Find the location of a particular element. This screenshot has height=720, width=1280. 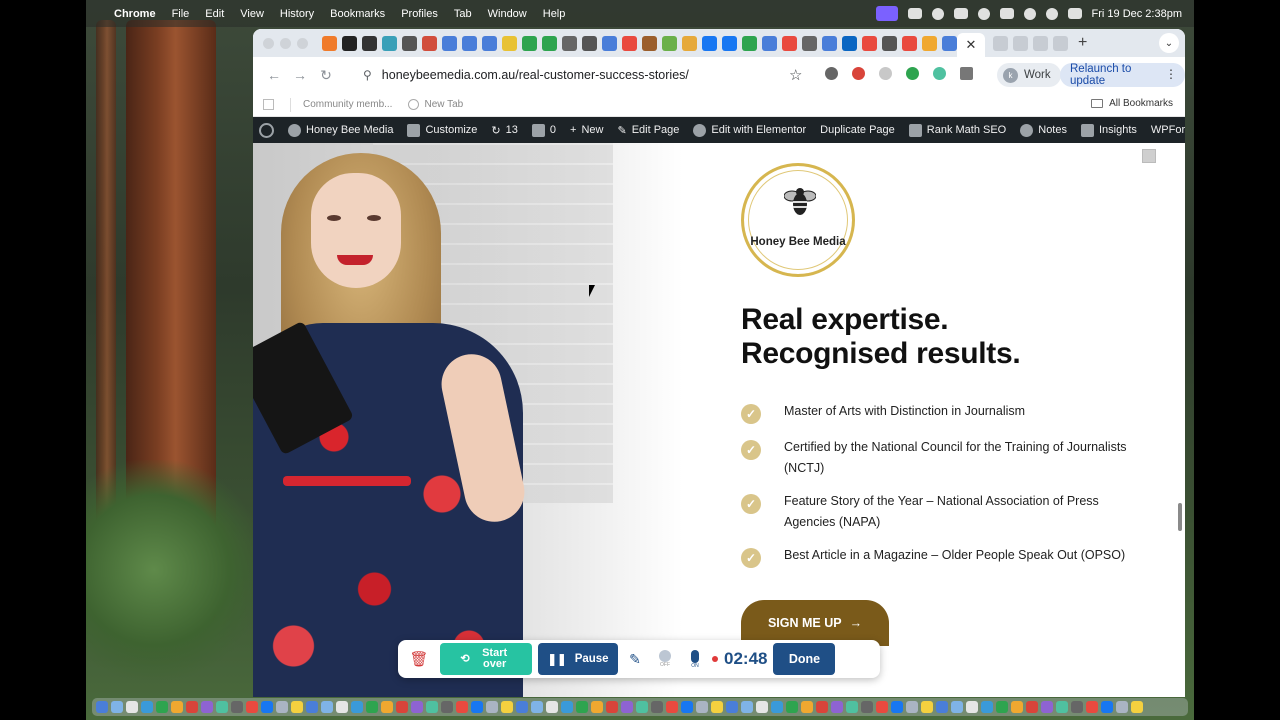

back-button: ← is located at coordinates (274, 75).